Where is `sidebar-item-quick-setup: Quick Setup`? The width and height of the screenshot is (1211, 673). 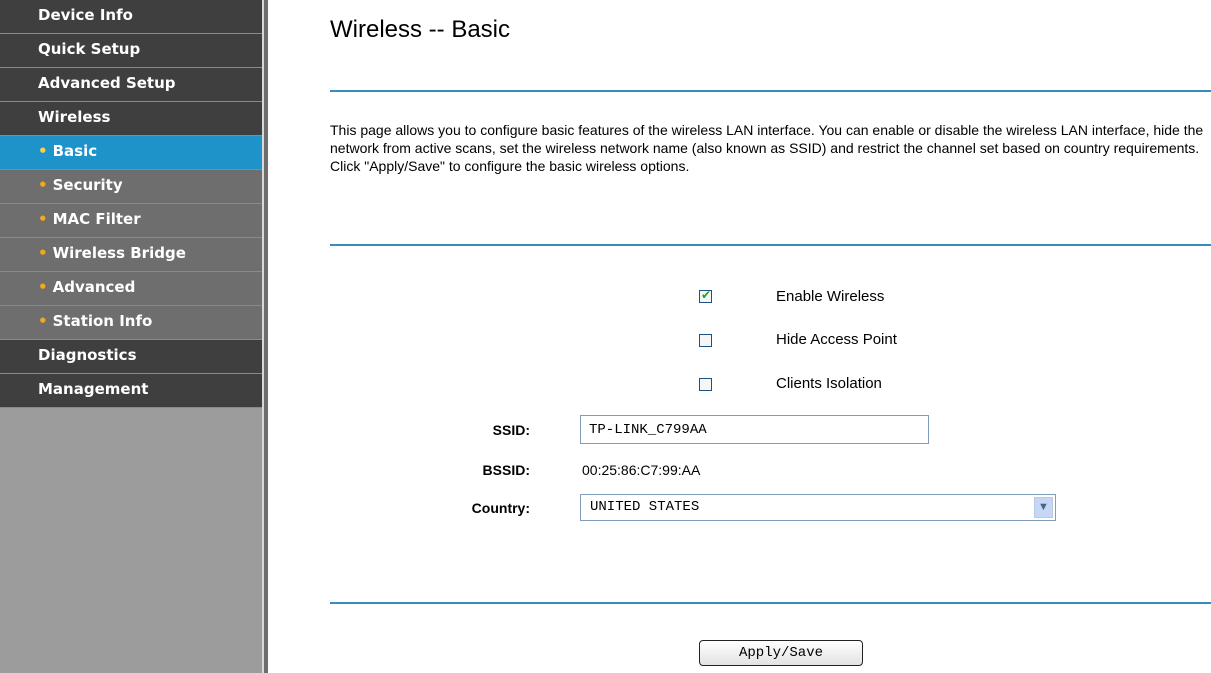 sidebar-item-quick-setup: Quick Setup is located at coordinates (131, 51).